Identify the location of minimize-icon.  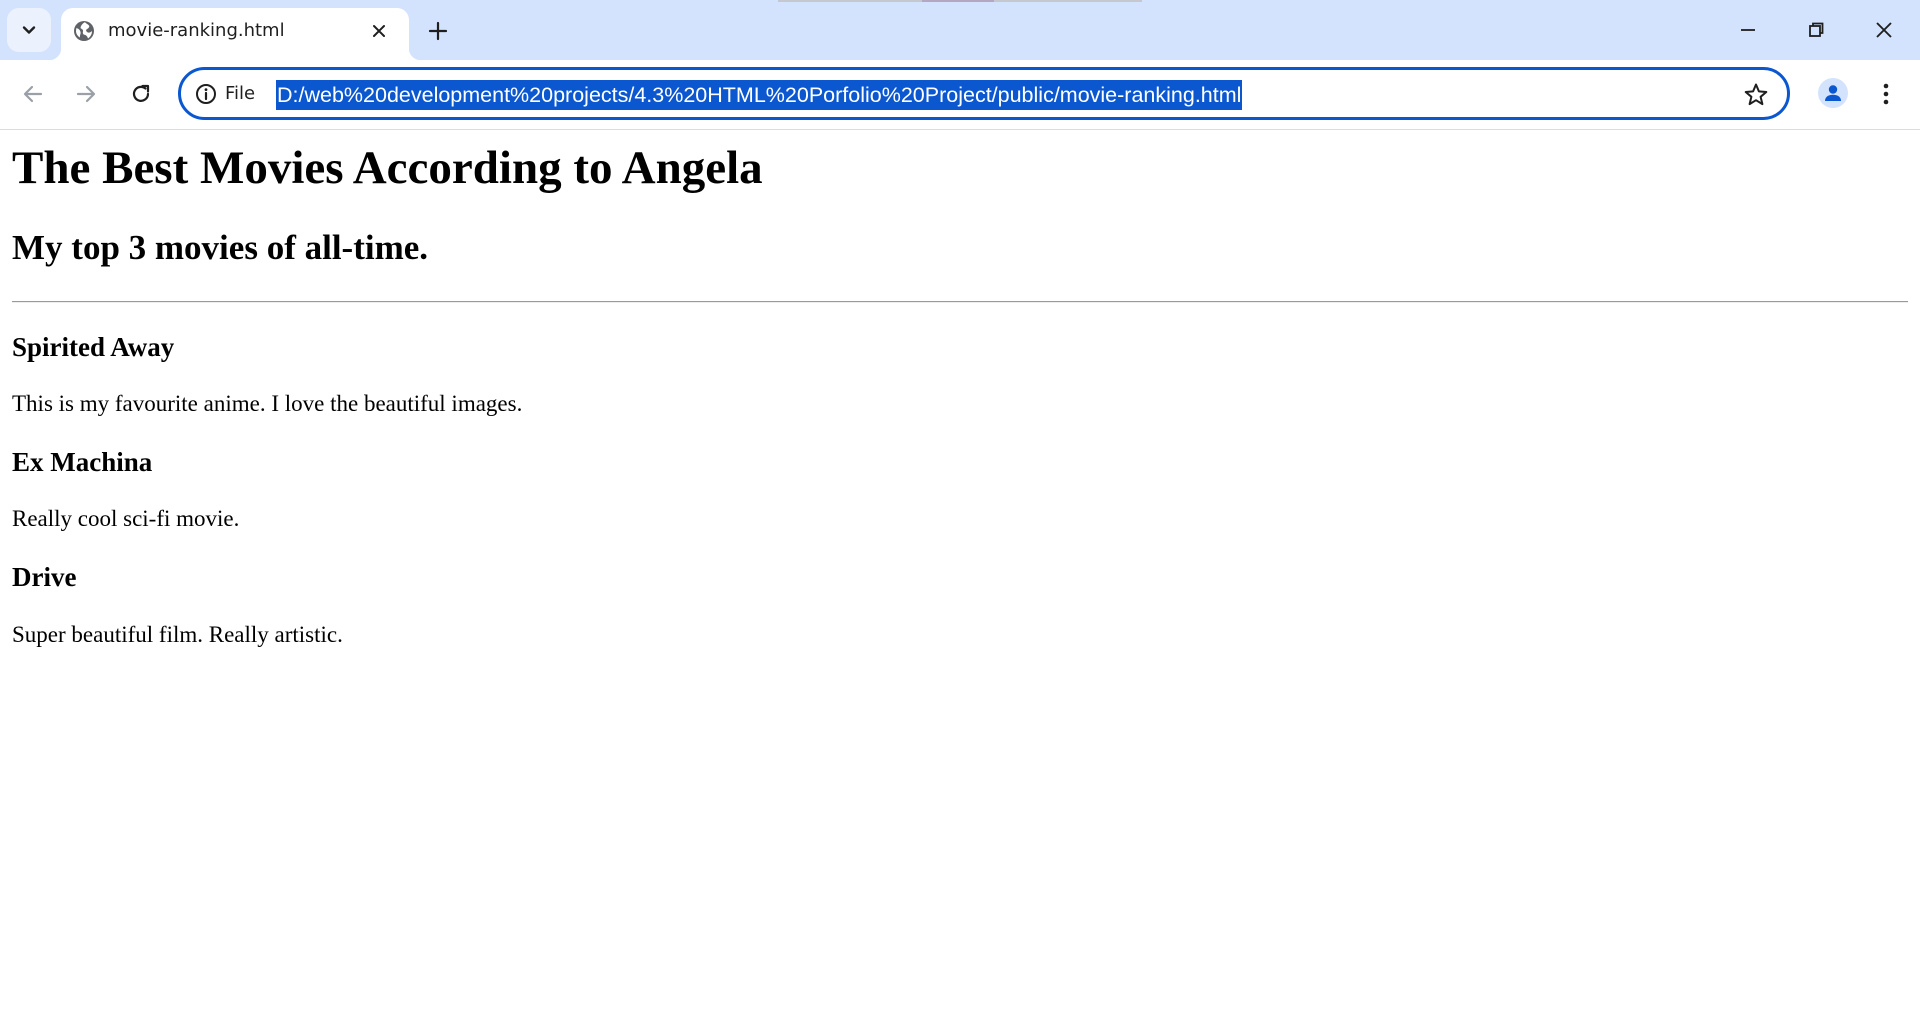
(1748, 30).